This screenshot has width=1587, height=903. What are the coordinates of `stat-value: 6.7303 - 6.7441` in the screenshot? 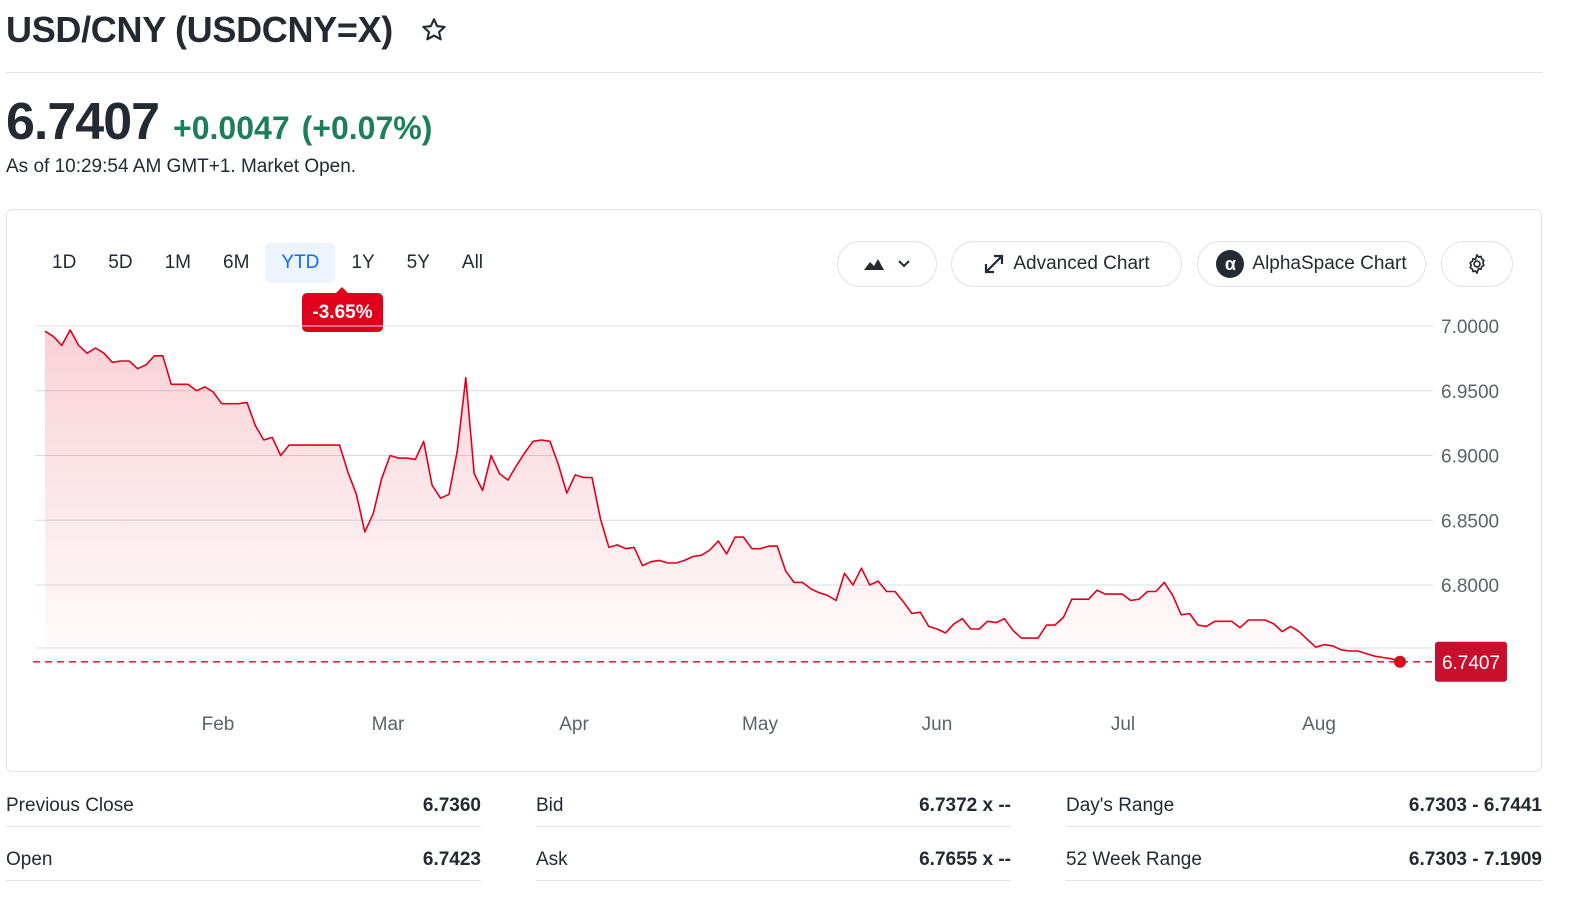 It's located at (1475, 805).